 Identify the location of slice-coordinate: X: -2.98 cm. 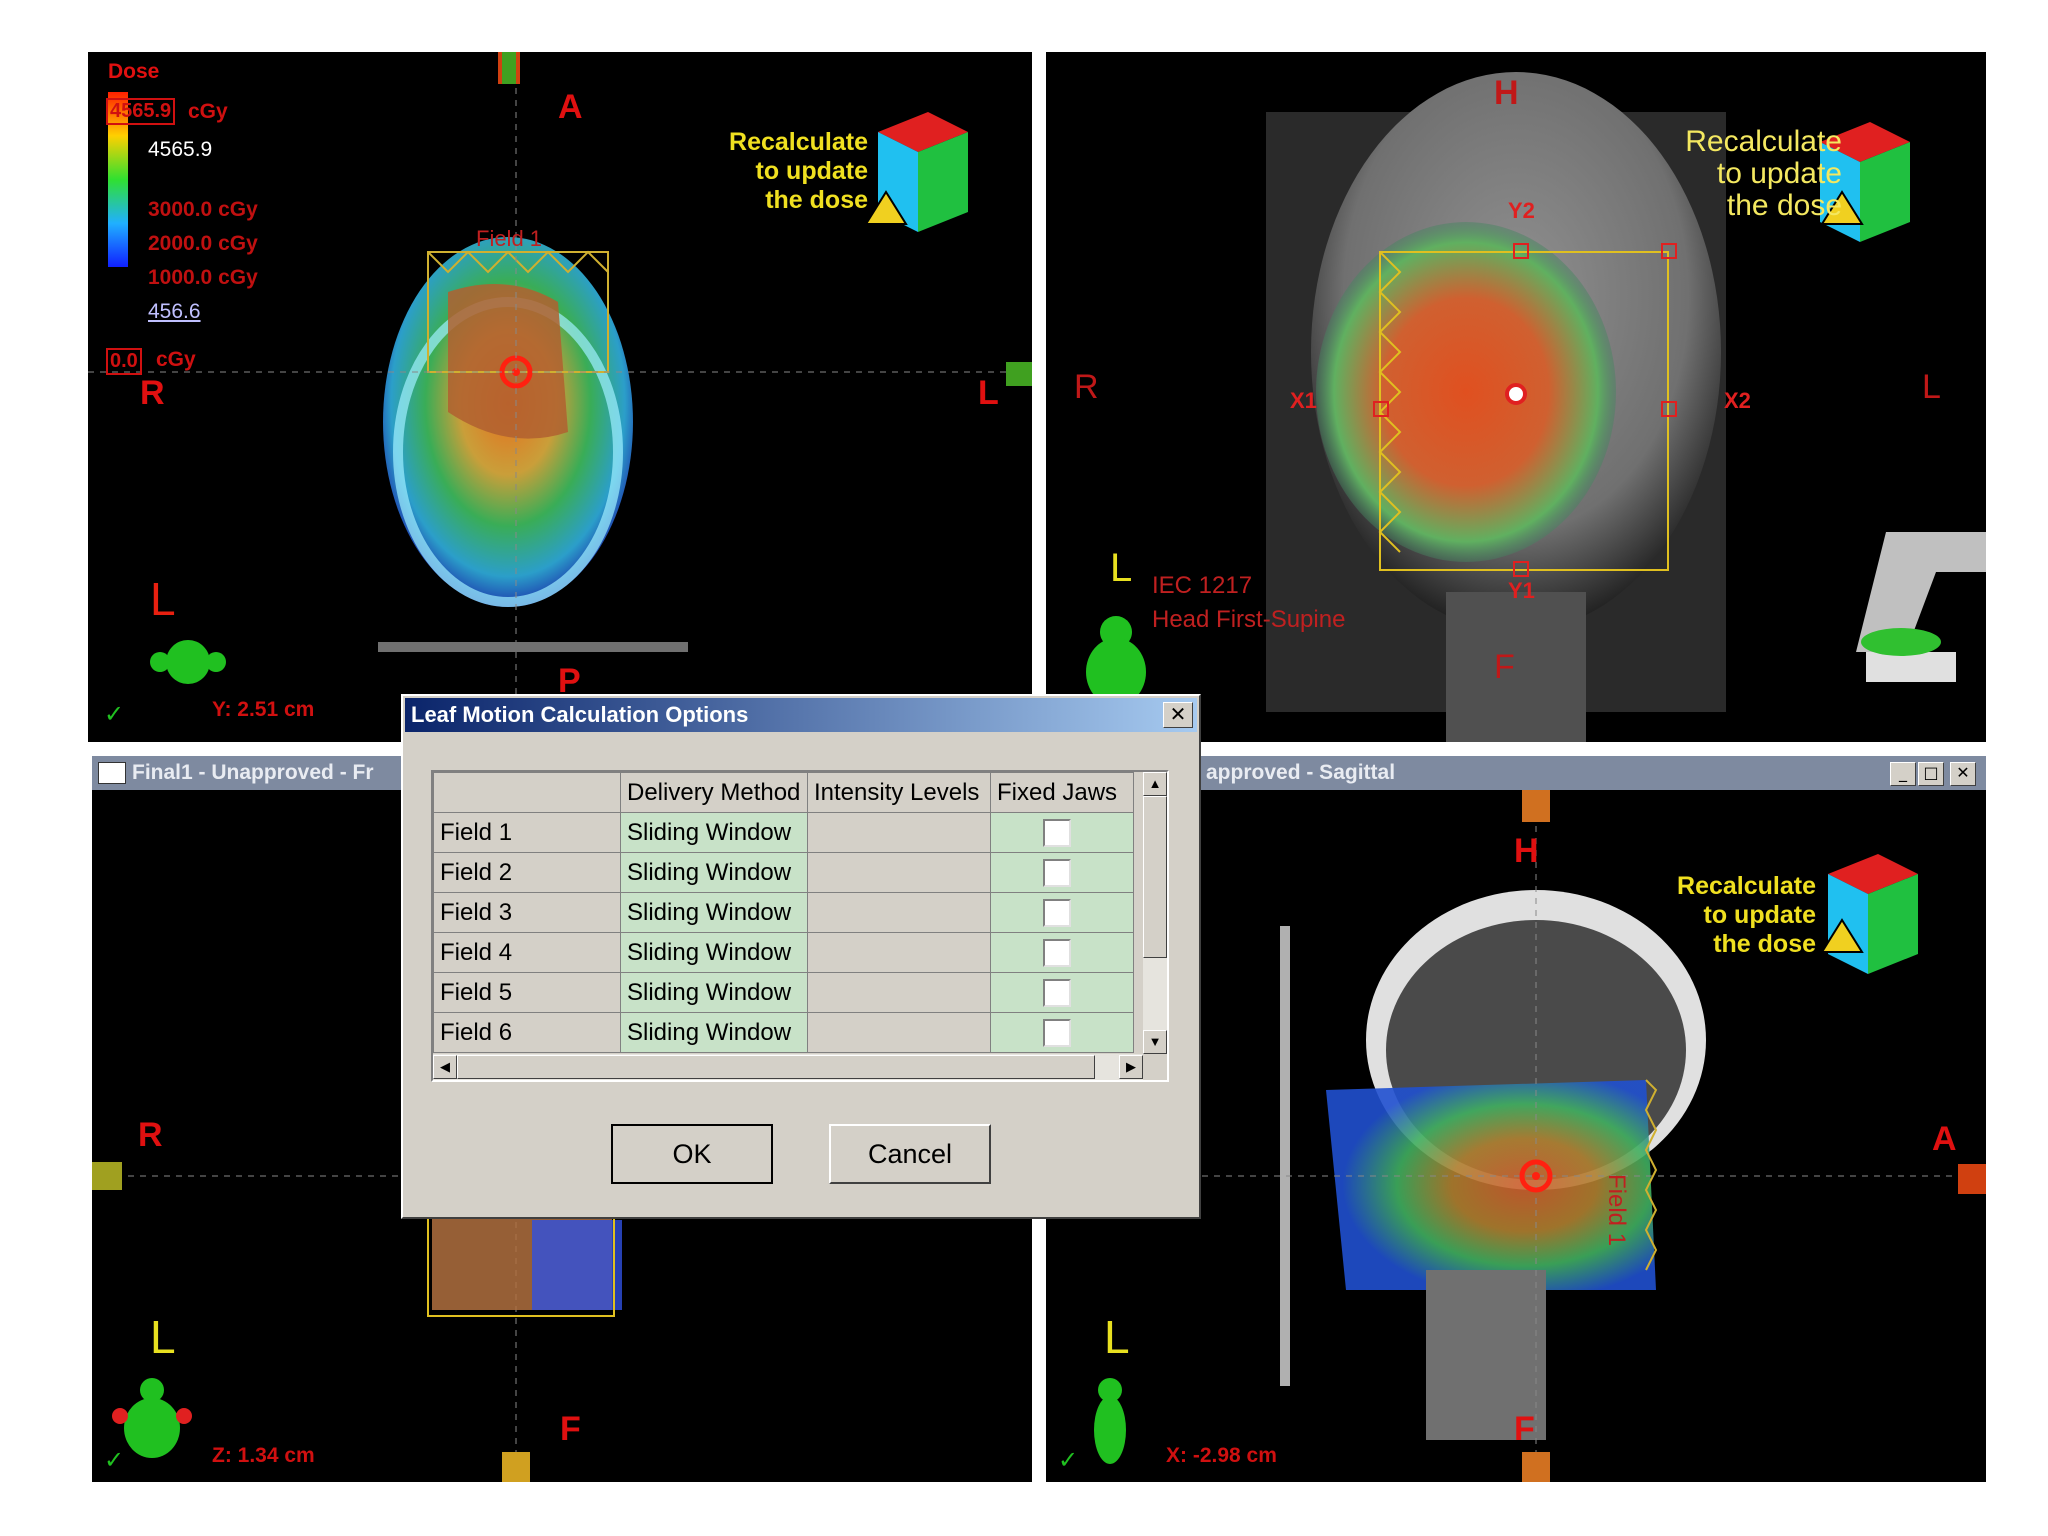
(1221, 1455).